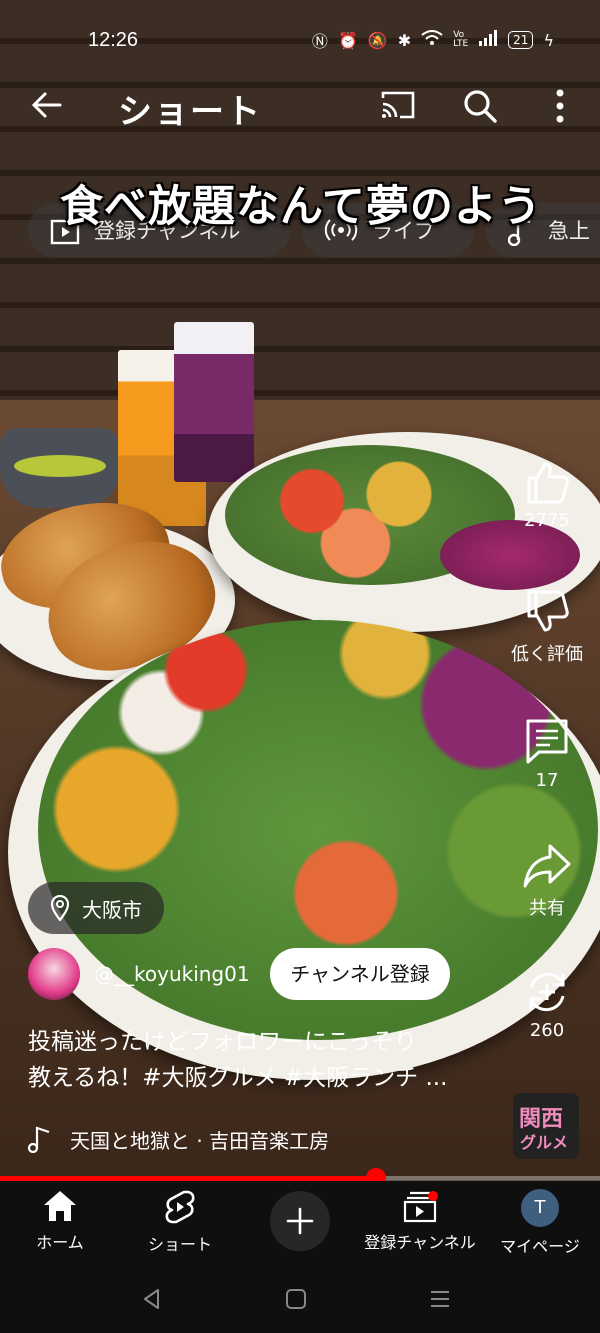 Image resolution: width=600 pixels, height=1333 pixels. I want to click on system-recents-icon, so click(440, 1299).